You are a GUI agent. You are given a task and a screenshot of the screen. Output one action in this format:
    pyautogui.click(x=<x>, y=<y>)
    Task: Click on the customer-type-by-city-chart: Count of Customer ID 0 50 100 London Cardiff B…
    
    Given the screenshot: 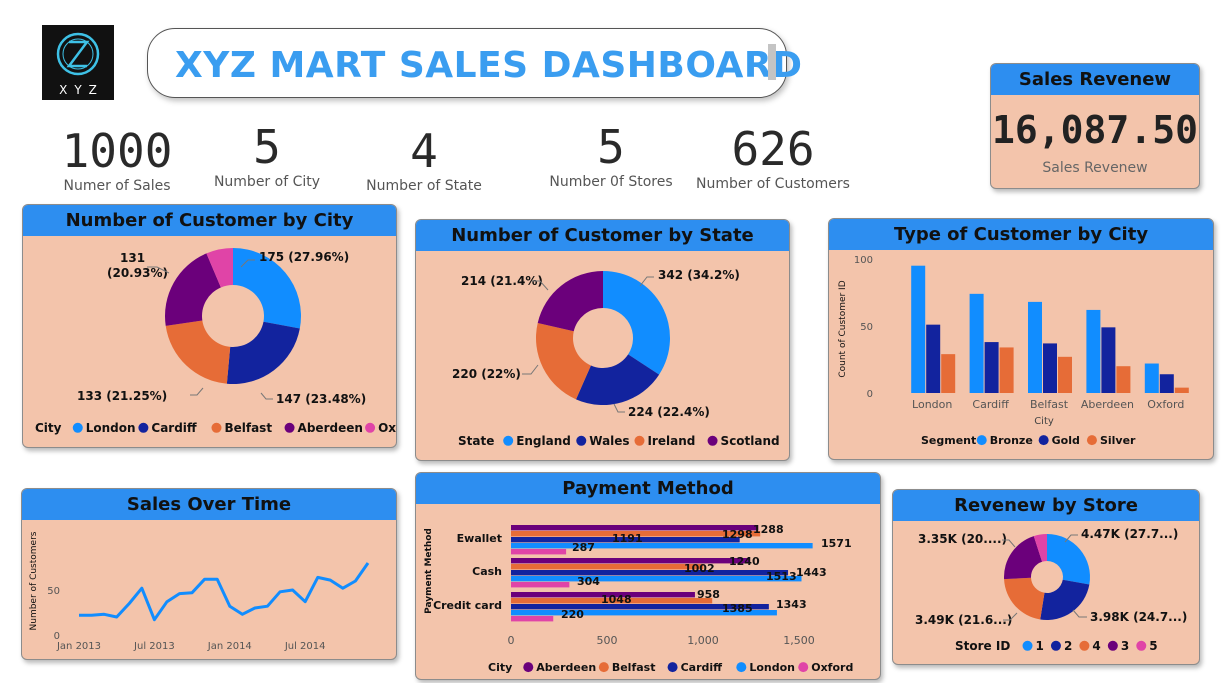 What is the action you would take?
    pyautogui.click(x=1013, y=351)
    